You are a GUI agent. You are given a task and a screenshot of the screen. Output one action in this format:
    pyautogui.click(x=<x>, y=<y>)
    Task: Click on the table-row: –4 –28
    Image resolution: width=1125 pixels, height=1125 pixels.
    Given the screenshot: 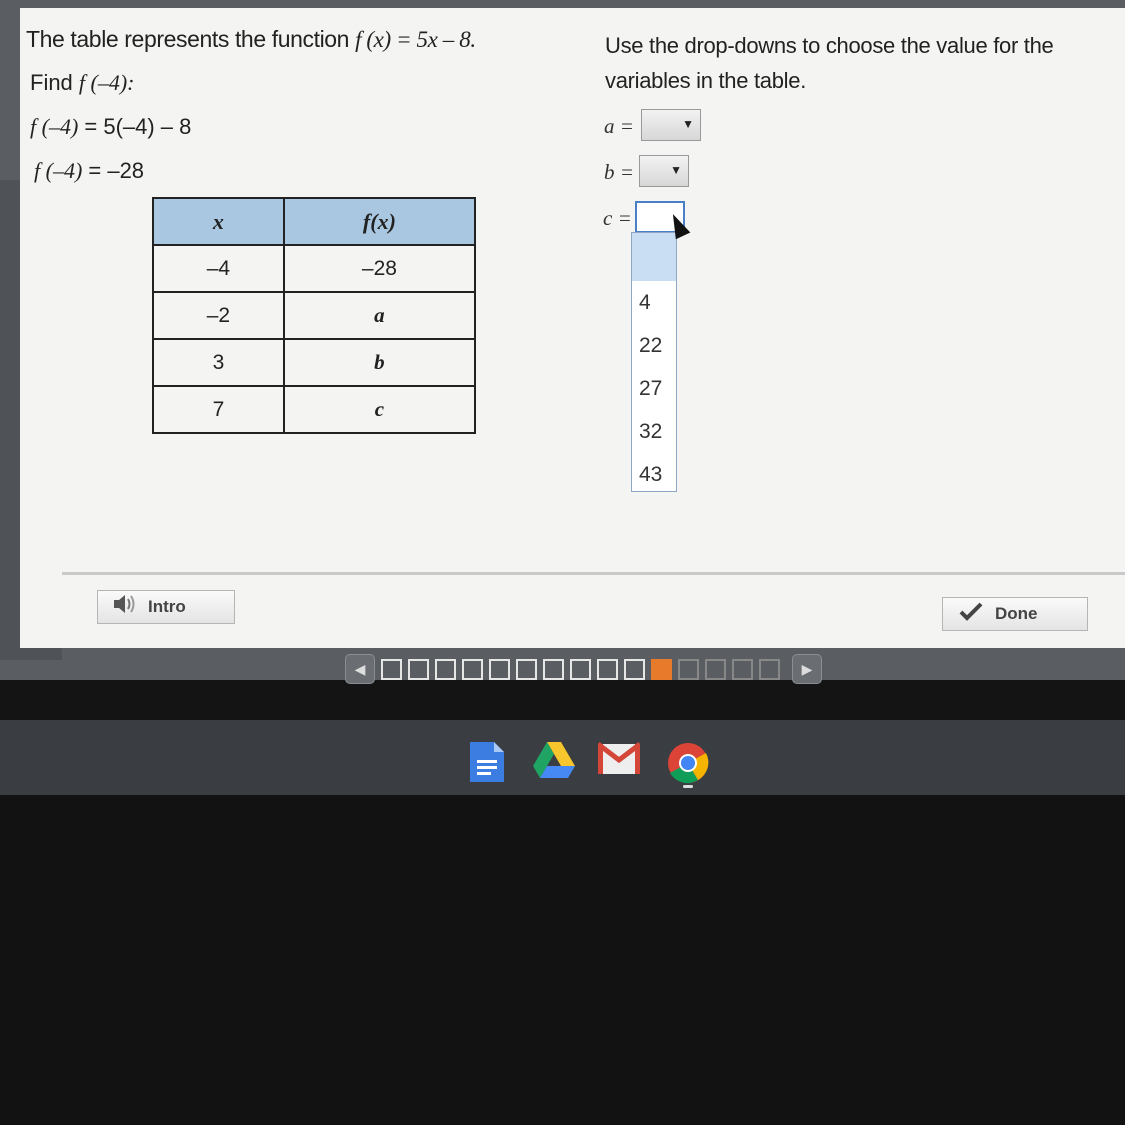 What is the action you would take?
    pyautogui.click(x=314, y=268)
    